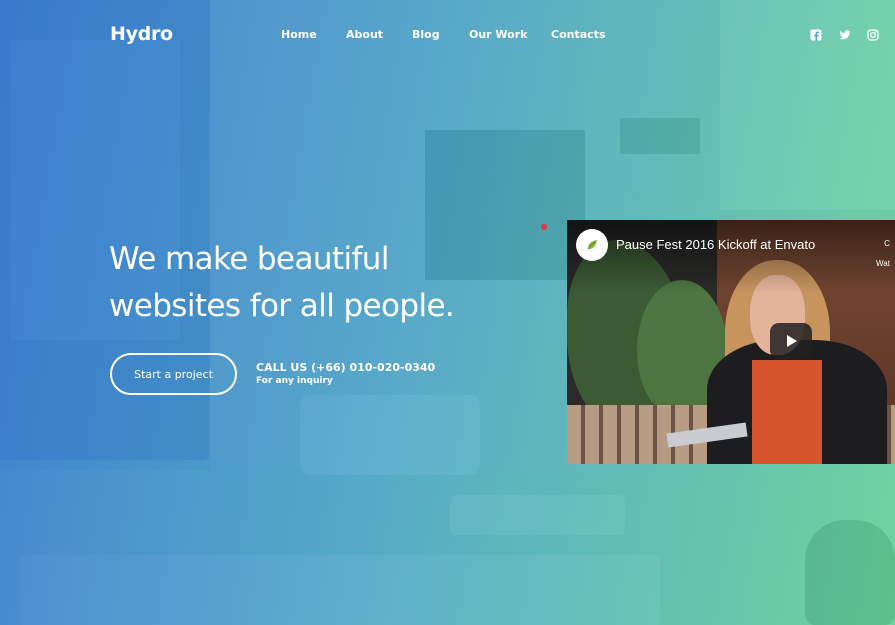 This screenshot has height=625, width=895. I want to click on facebook-icon, so click(816, 35).